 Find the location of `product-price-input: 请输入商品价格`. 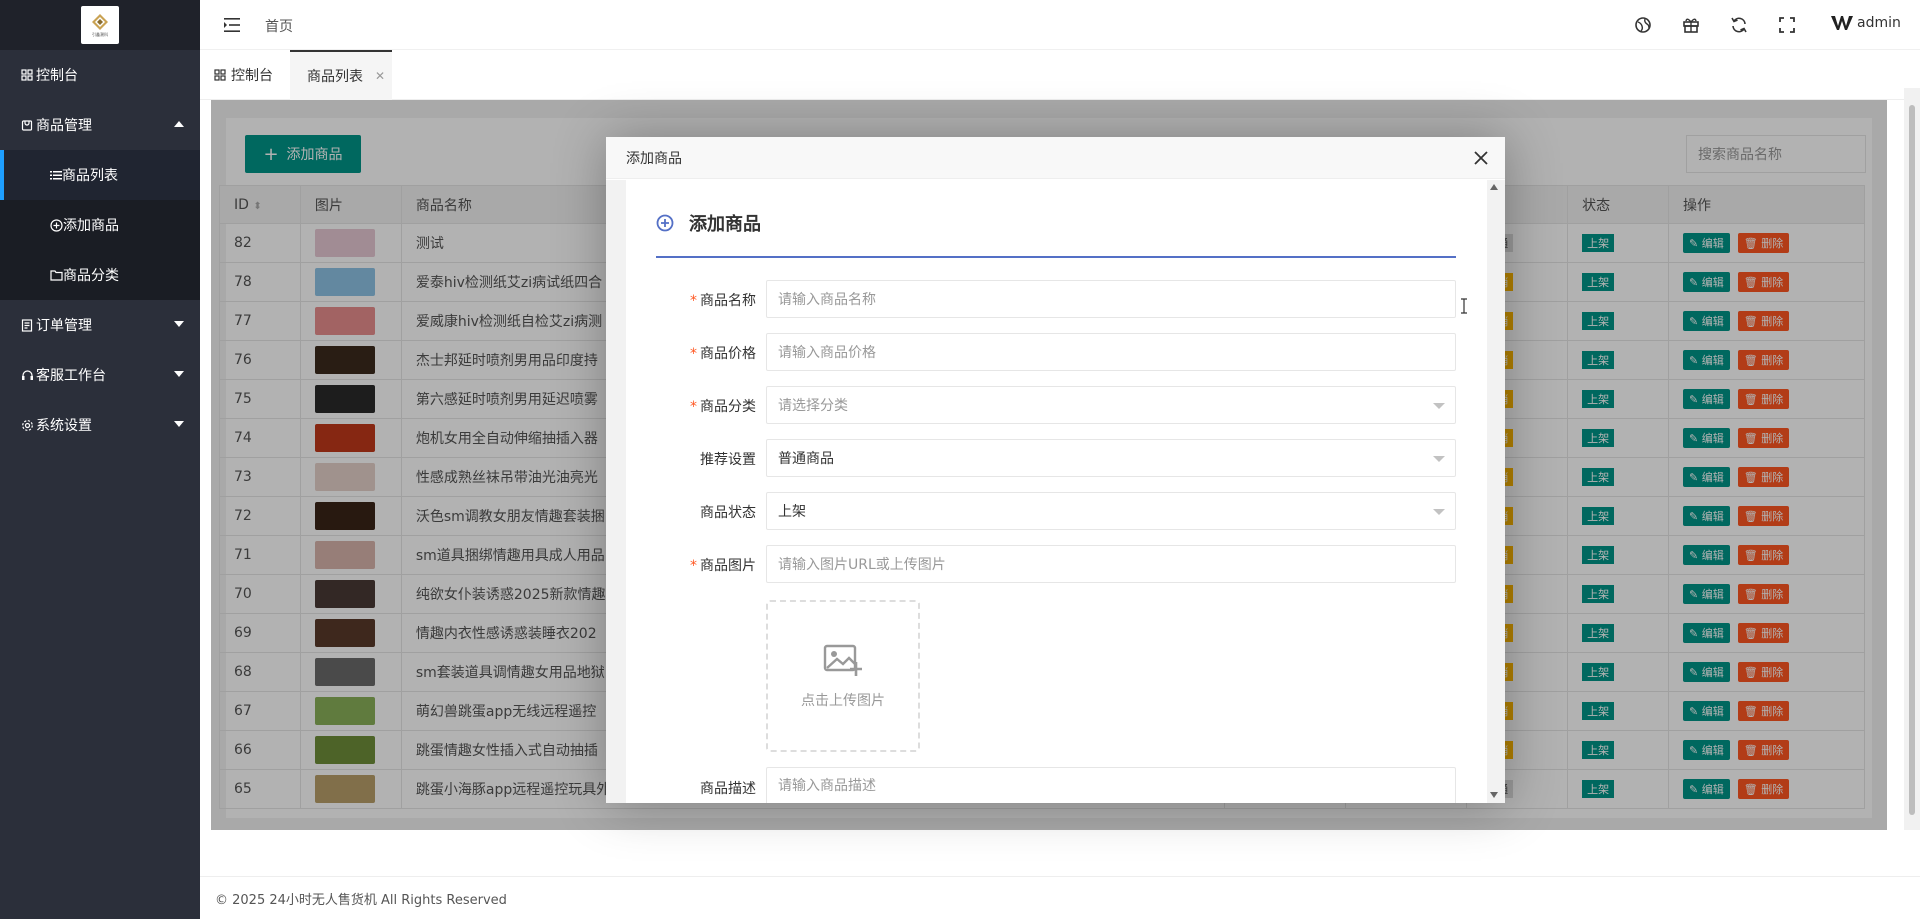

product-price-input: 请输入商品价格 is located at coordinates (1111, 352).